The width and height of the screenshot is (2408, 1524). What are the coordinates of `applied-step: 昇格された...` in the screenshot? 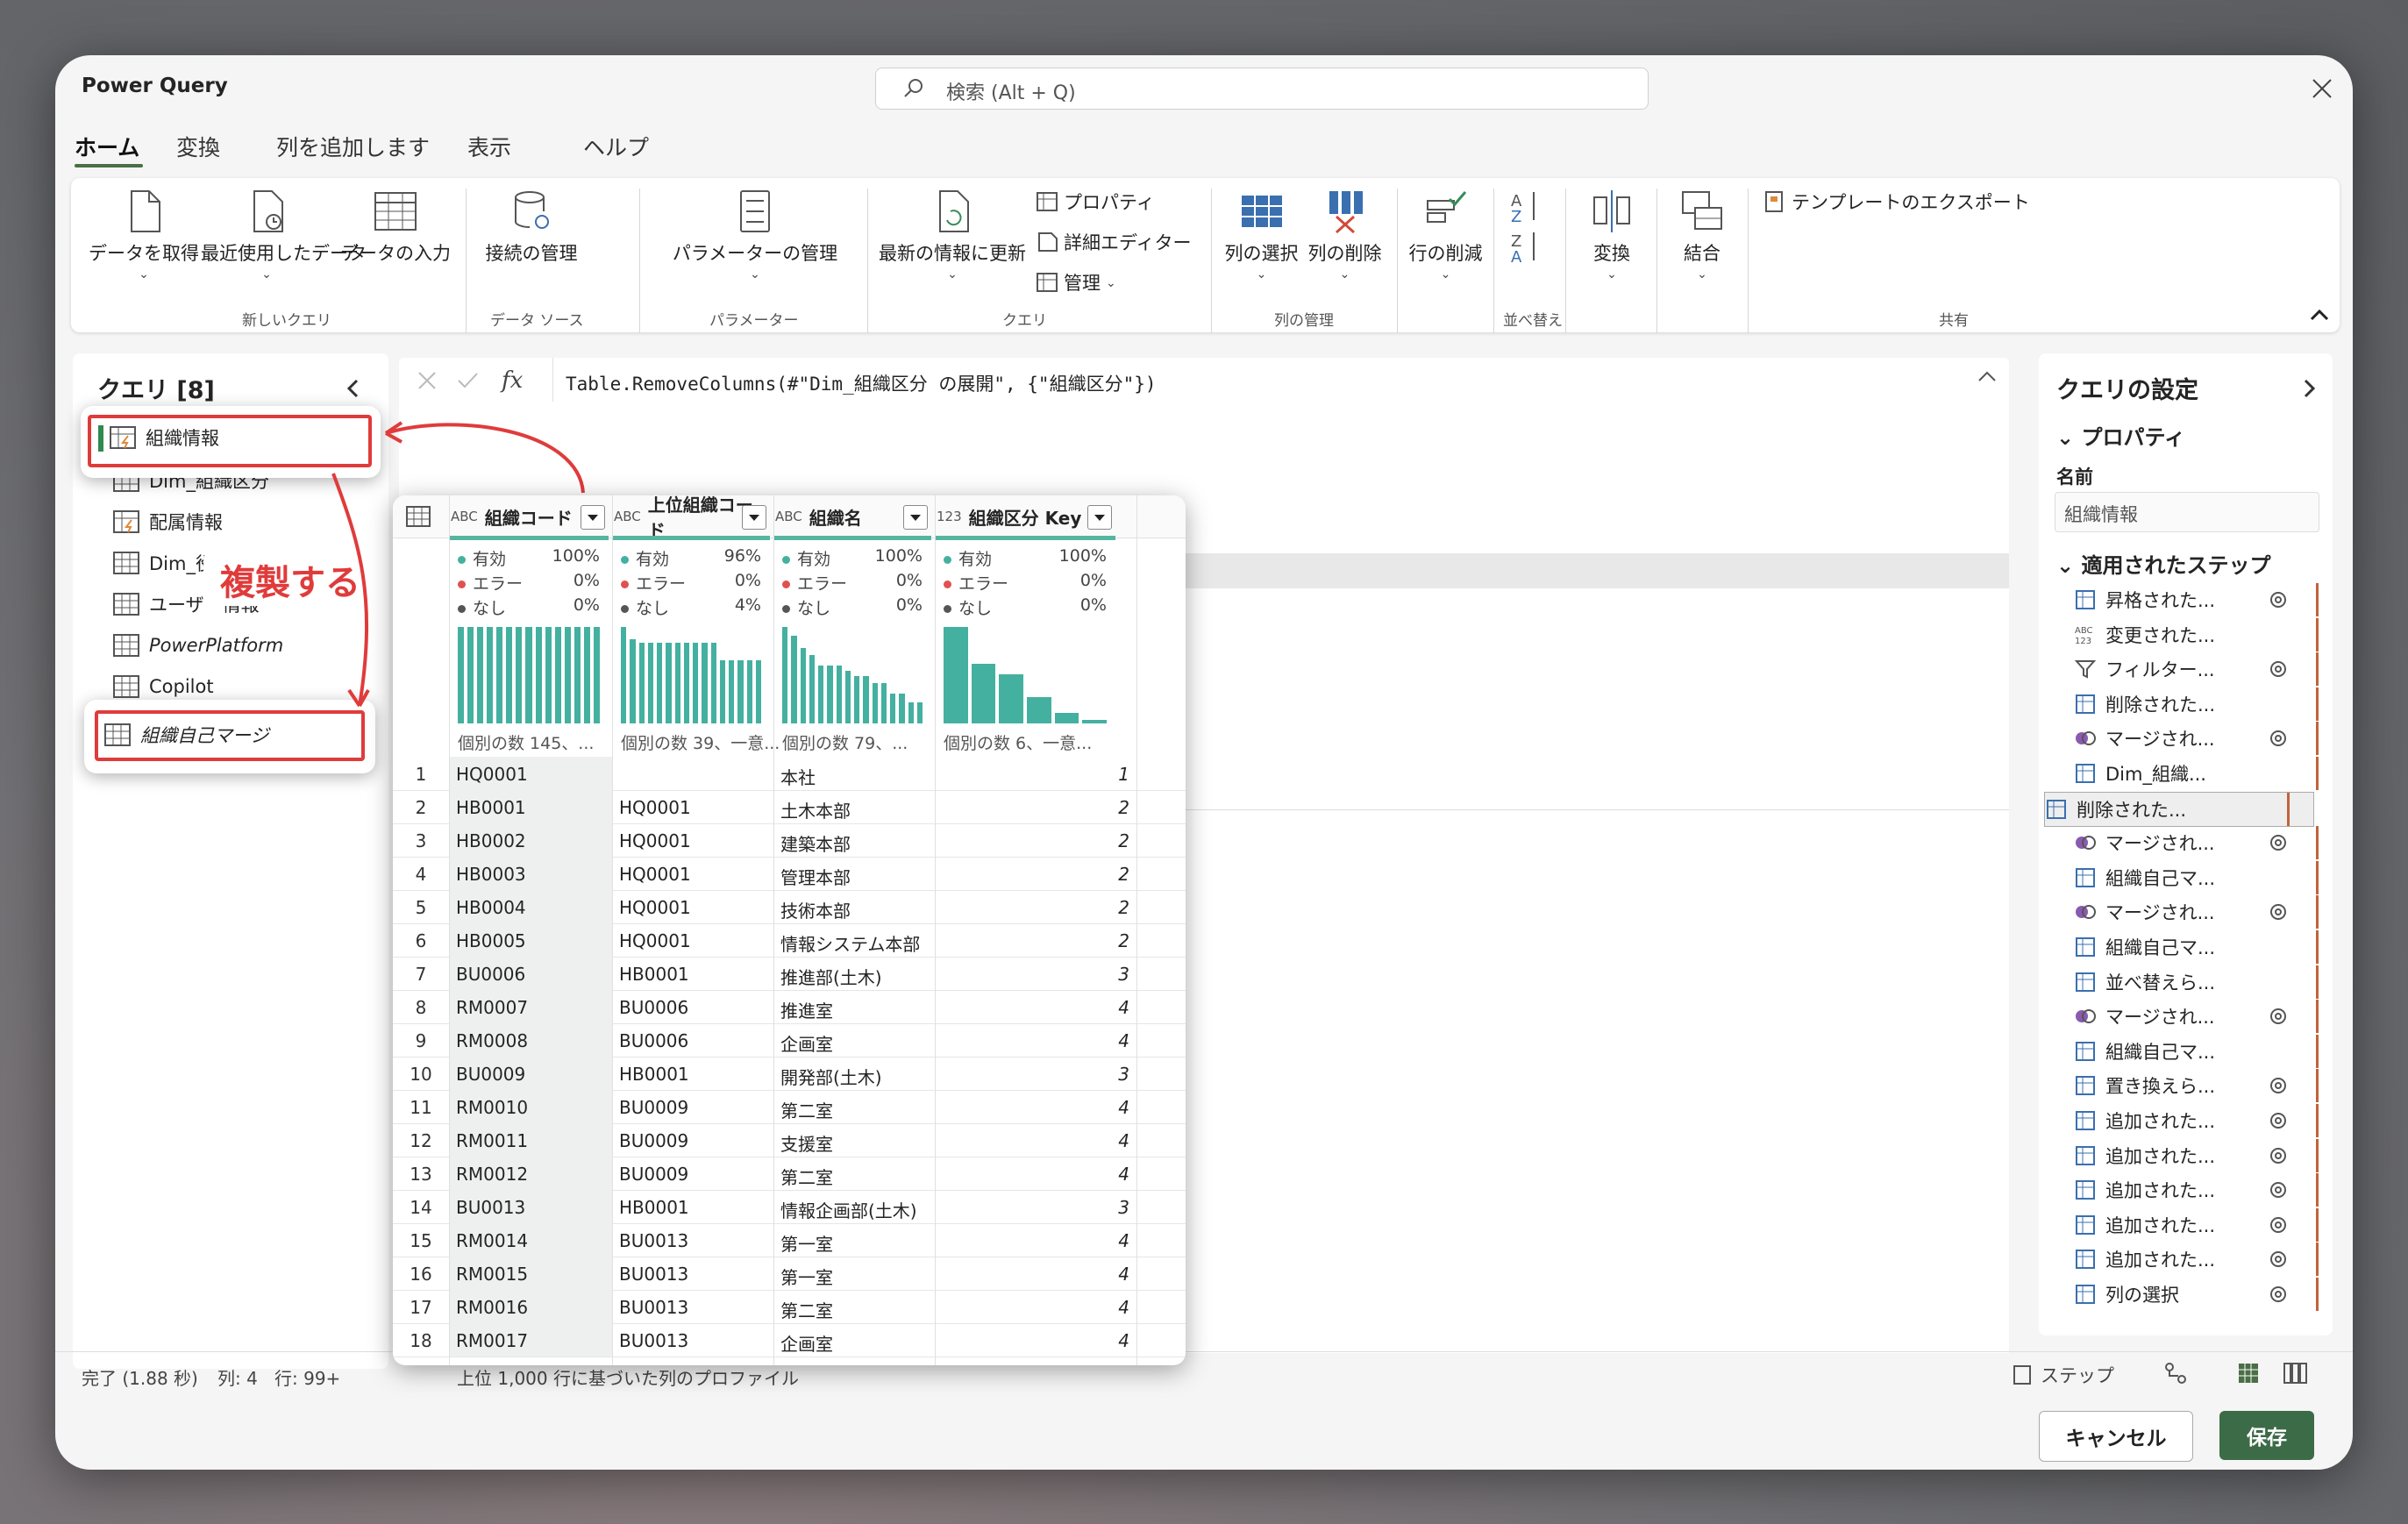 It's located at (2196, 599).